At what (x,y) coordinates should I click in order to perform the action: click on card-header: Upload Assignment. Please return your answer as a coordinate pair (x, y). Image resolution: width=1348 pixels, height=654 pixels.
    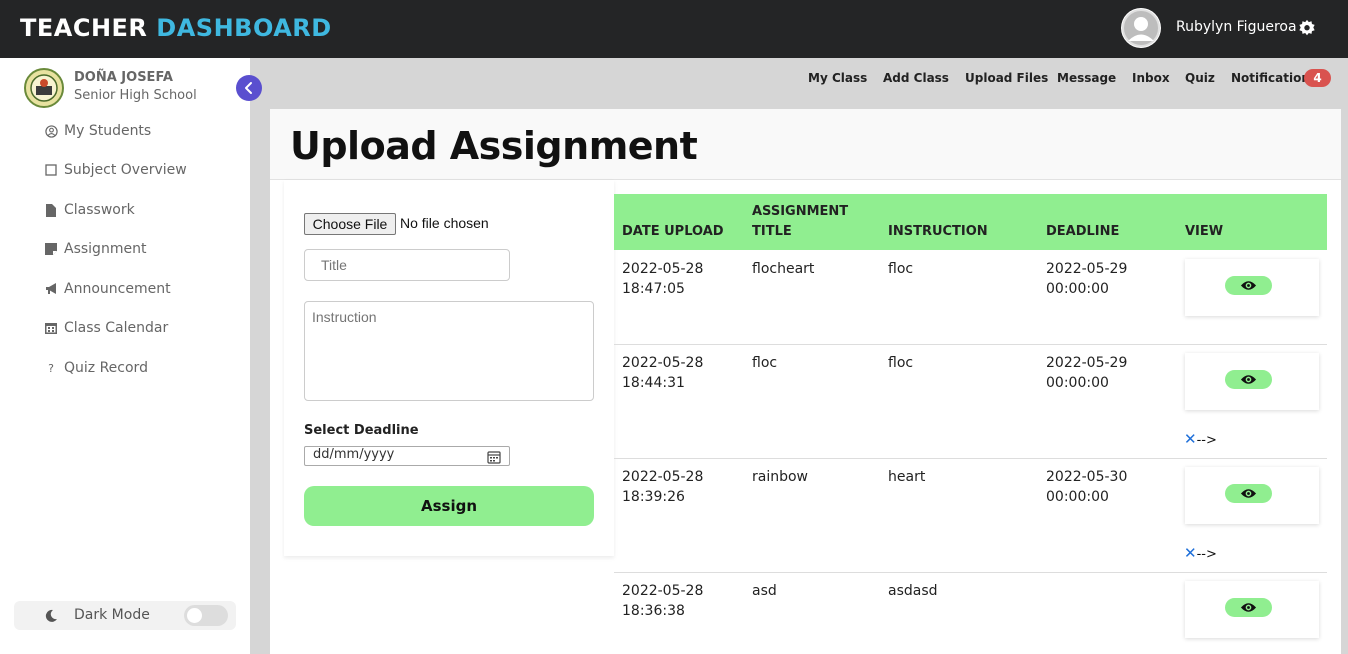
    Looking at the image, I should click on (805, 144).